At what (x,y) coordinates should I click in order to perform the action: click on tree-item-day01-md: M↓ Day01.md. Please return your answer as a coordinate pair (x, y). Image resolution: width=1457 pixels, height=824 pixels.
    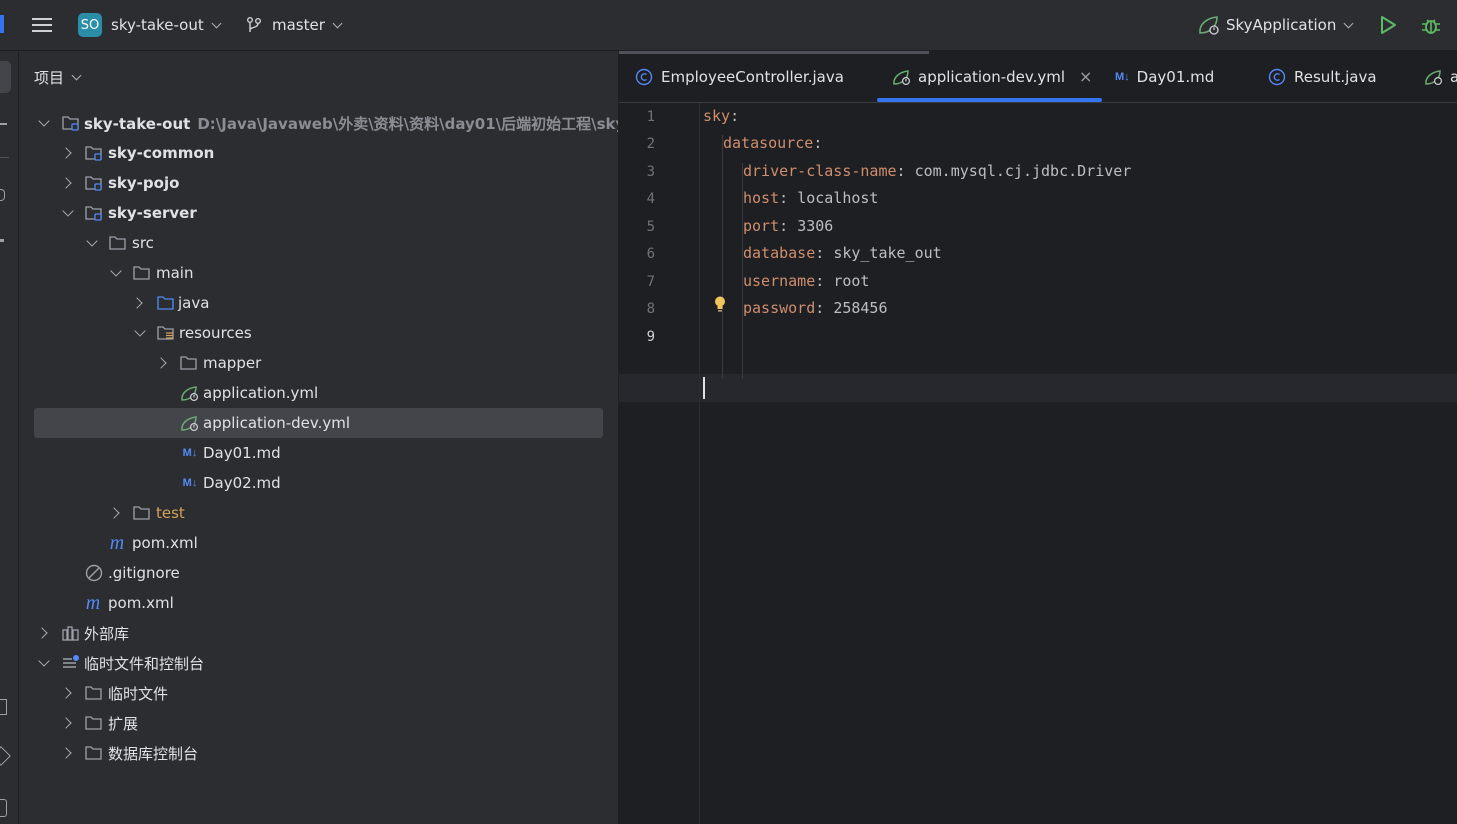
    Looking at the image, I should click on (318, 453).